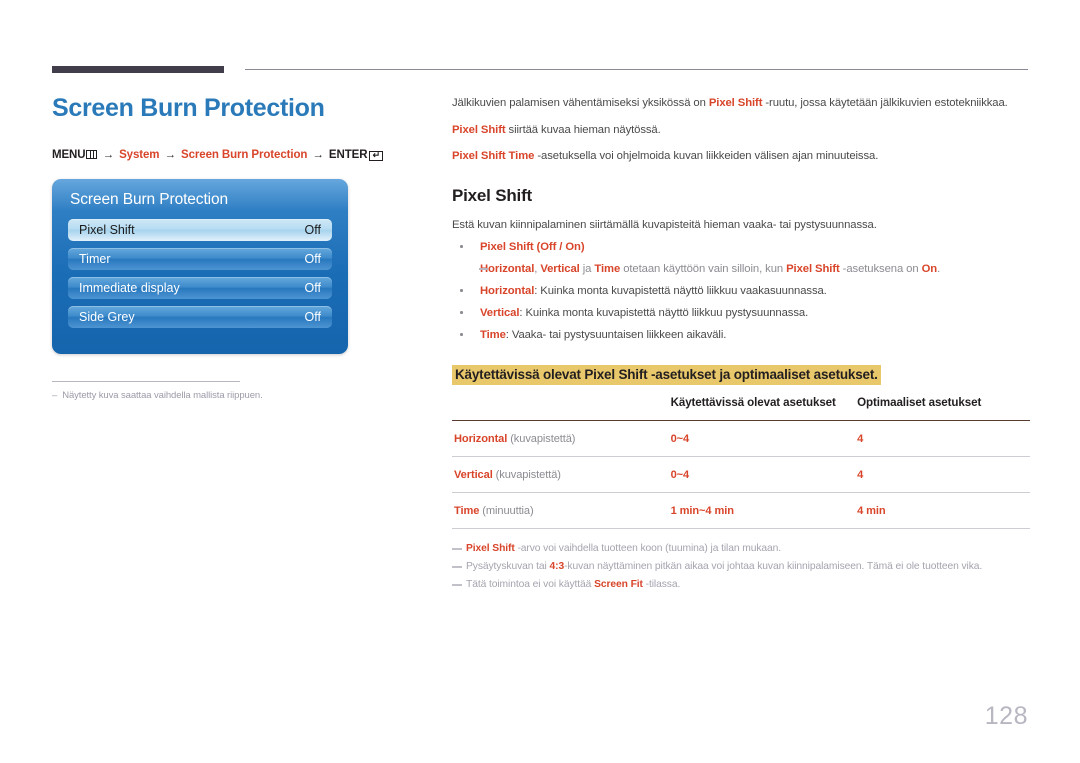 This screenshot has height=763, width=1080. I want to click on table-row-2-available: 1 min~4 min, so click(762, 510).